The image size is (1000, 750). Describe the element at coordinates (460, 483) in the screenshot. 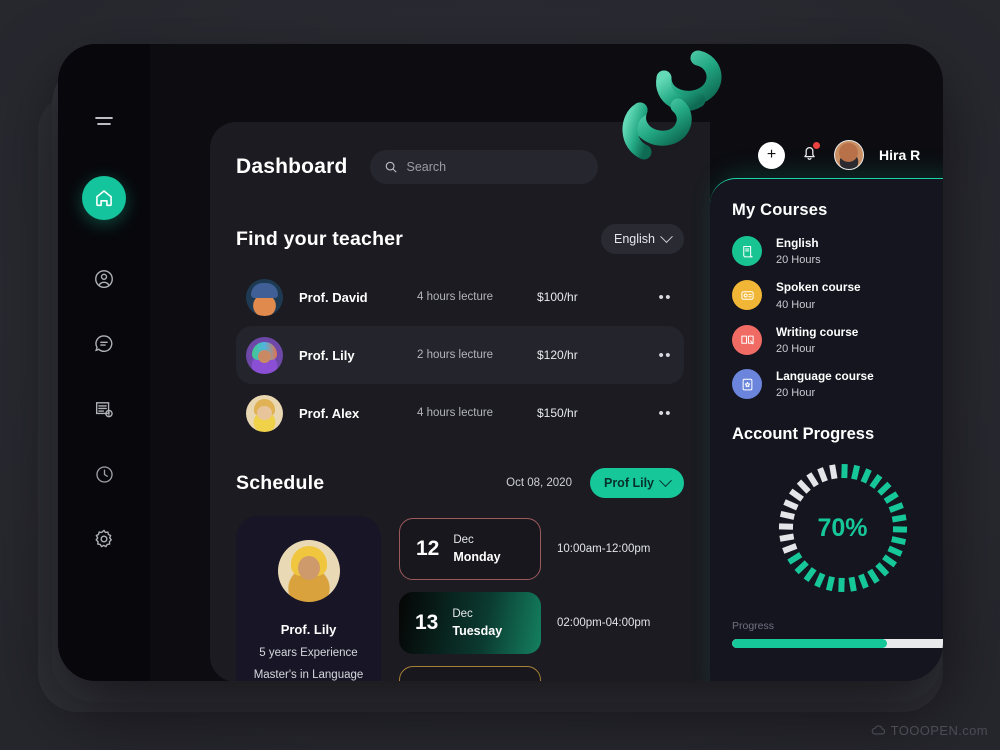

I see `schedule-header: Schedule Oct 08, 2020 Prof Lily` at that location.